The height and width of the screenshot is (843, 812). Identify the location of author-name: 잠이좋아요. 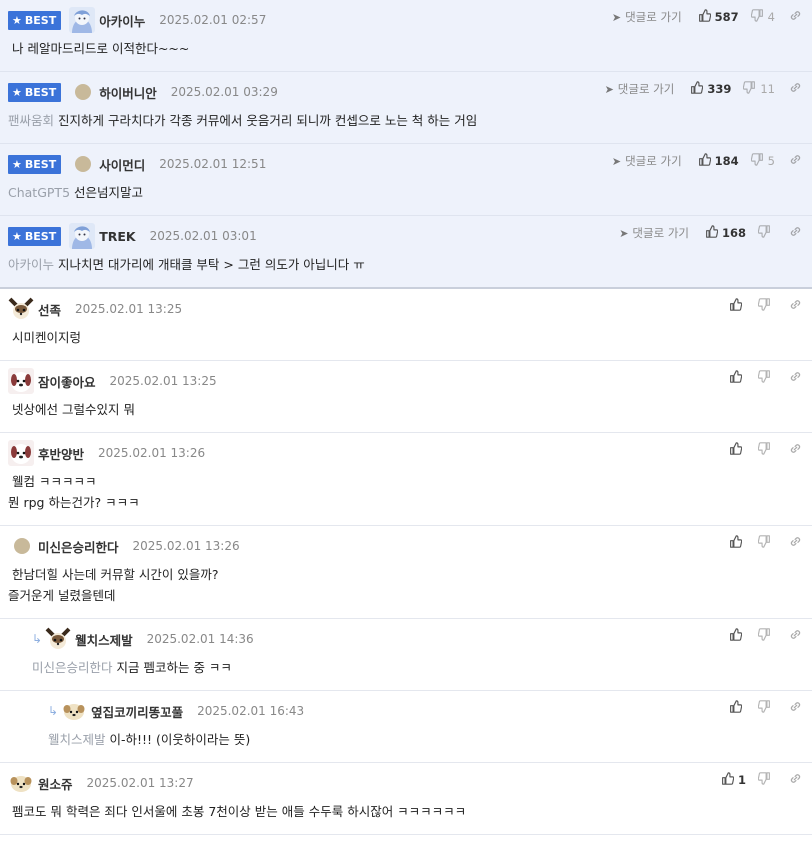
(67, 381).